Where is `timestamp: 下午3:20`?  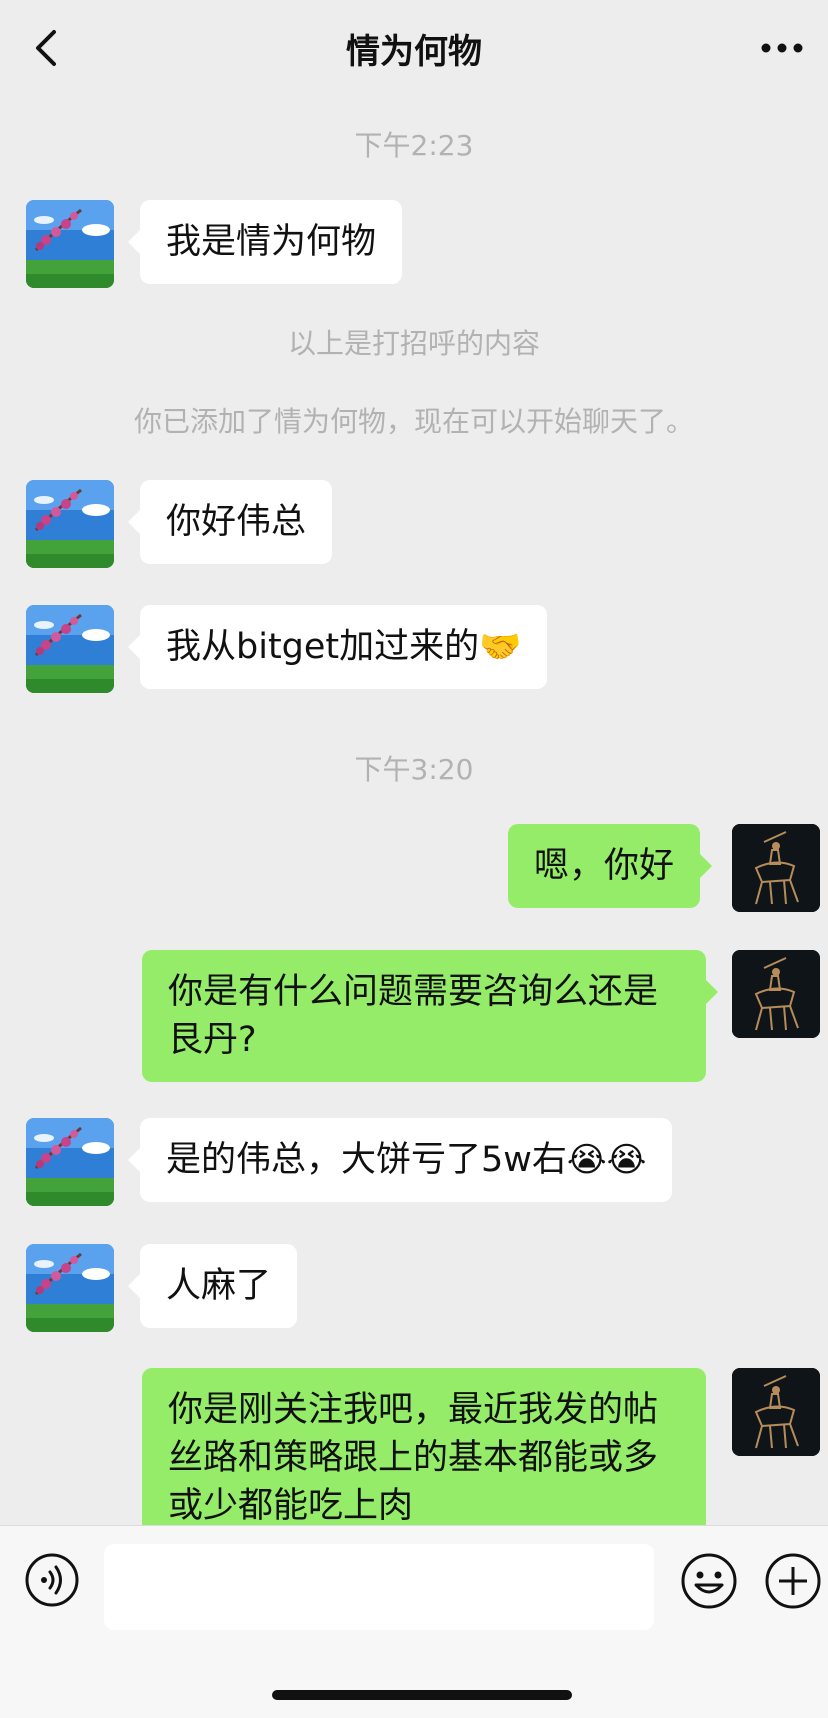
timestamp: 下午3:20 is located at coordinates (414, 769).